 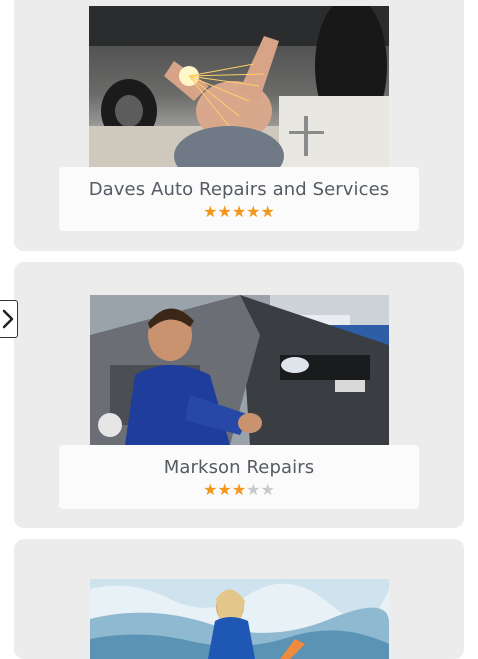 I want to click on next-button, so click(x=9, y=319).